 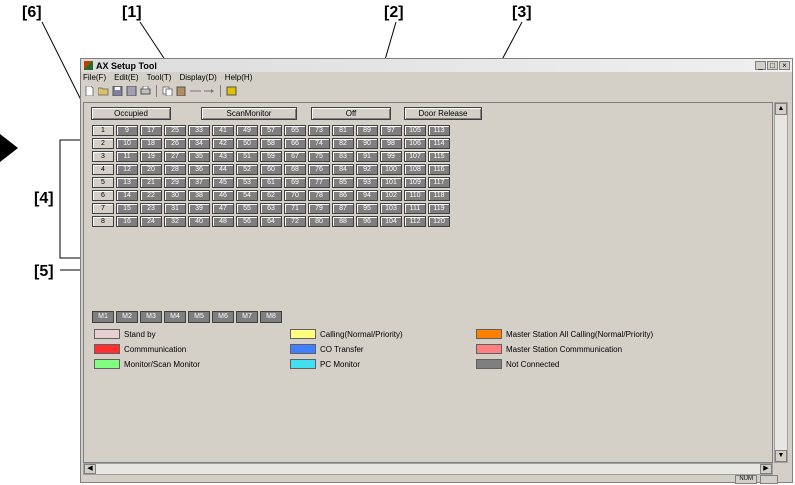 What do you see at coordinates (90, 469) in the screenshot?
I see `scroll-left-button: ◀` at bounding box center [90, 469].